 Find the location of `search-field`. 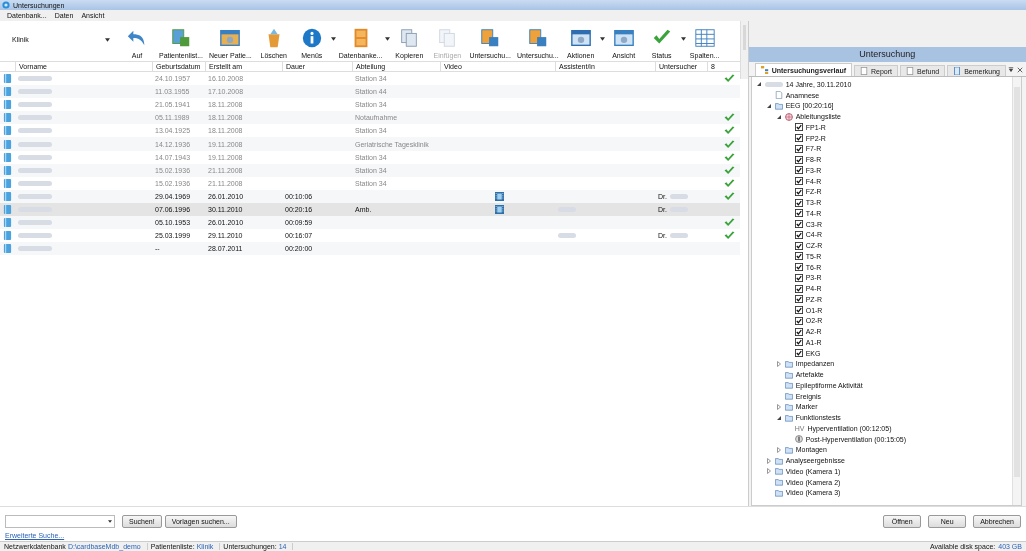

search-field is located at coordinates (60, 521).